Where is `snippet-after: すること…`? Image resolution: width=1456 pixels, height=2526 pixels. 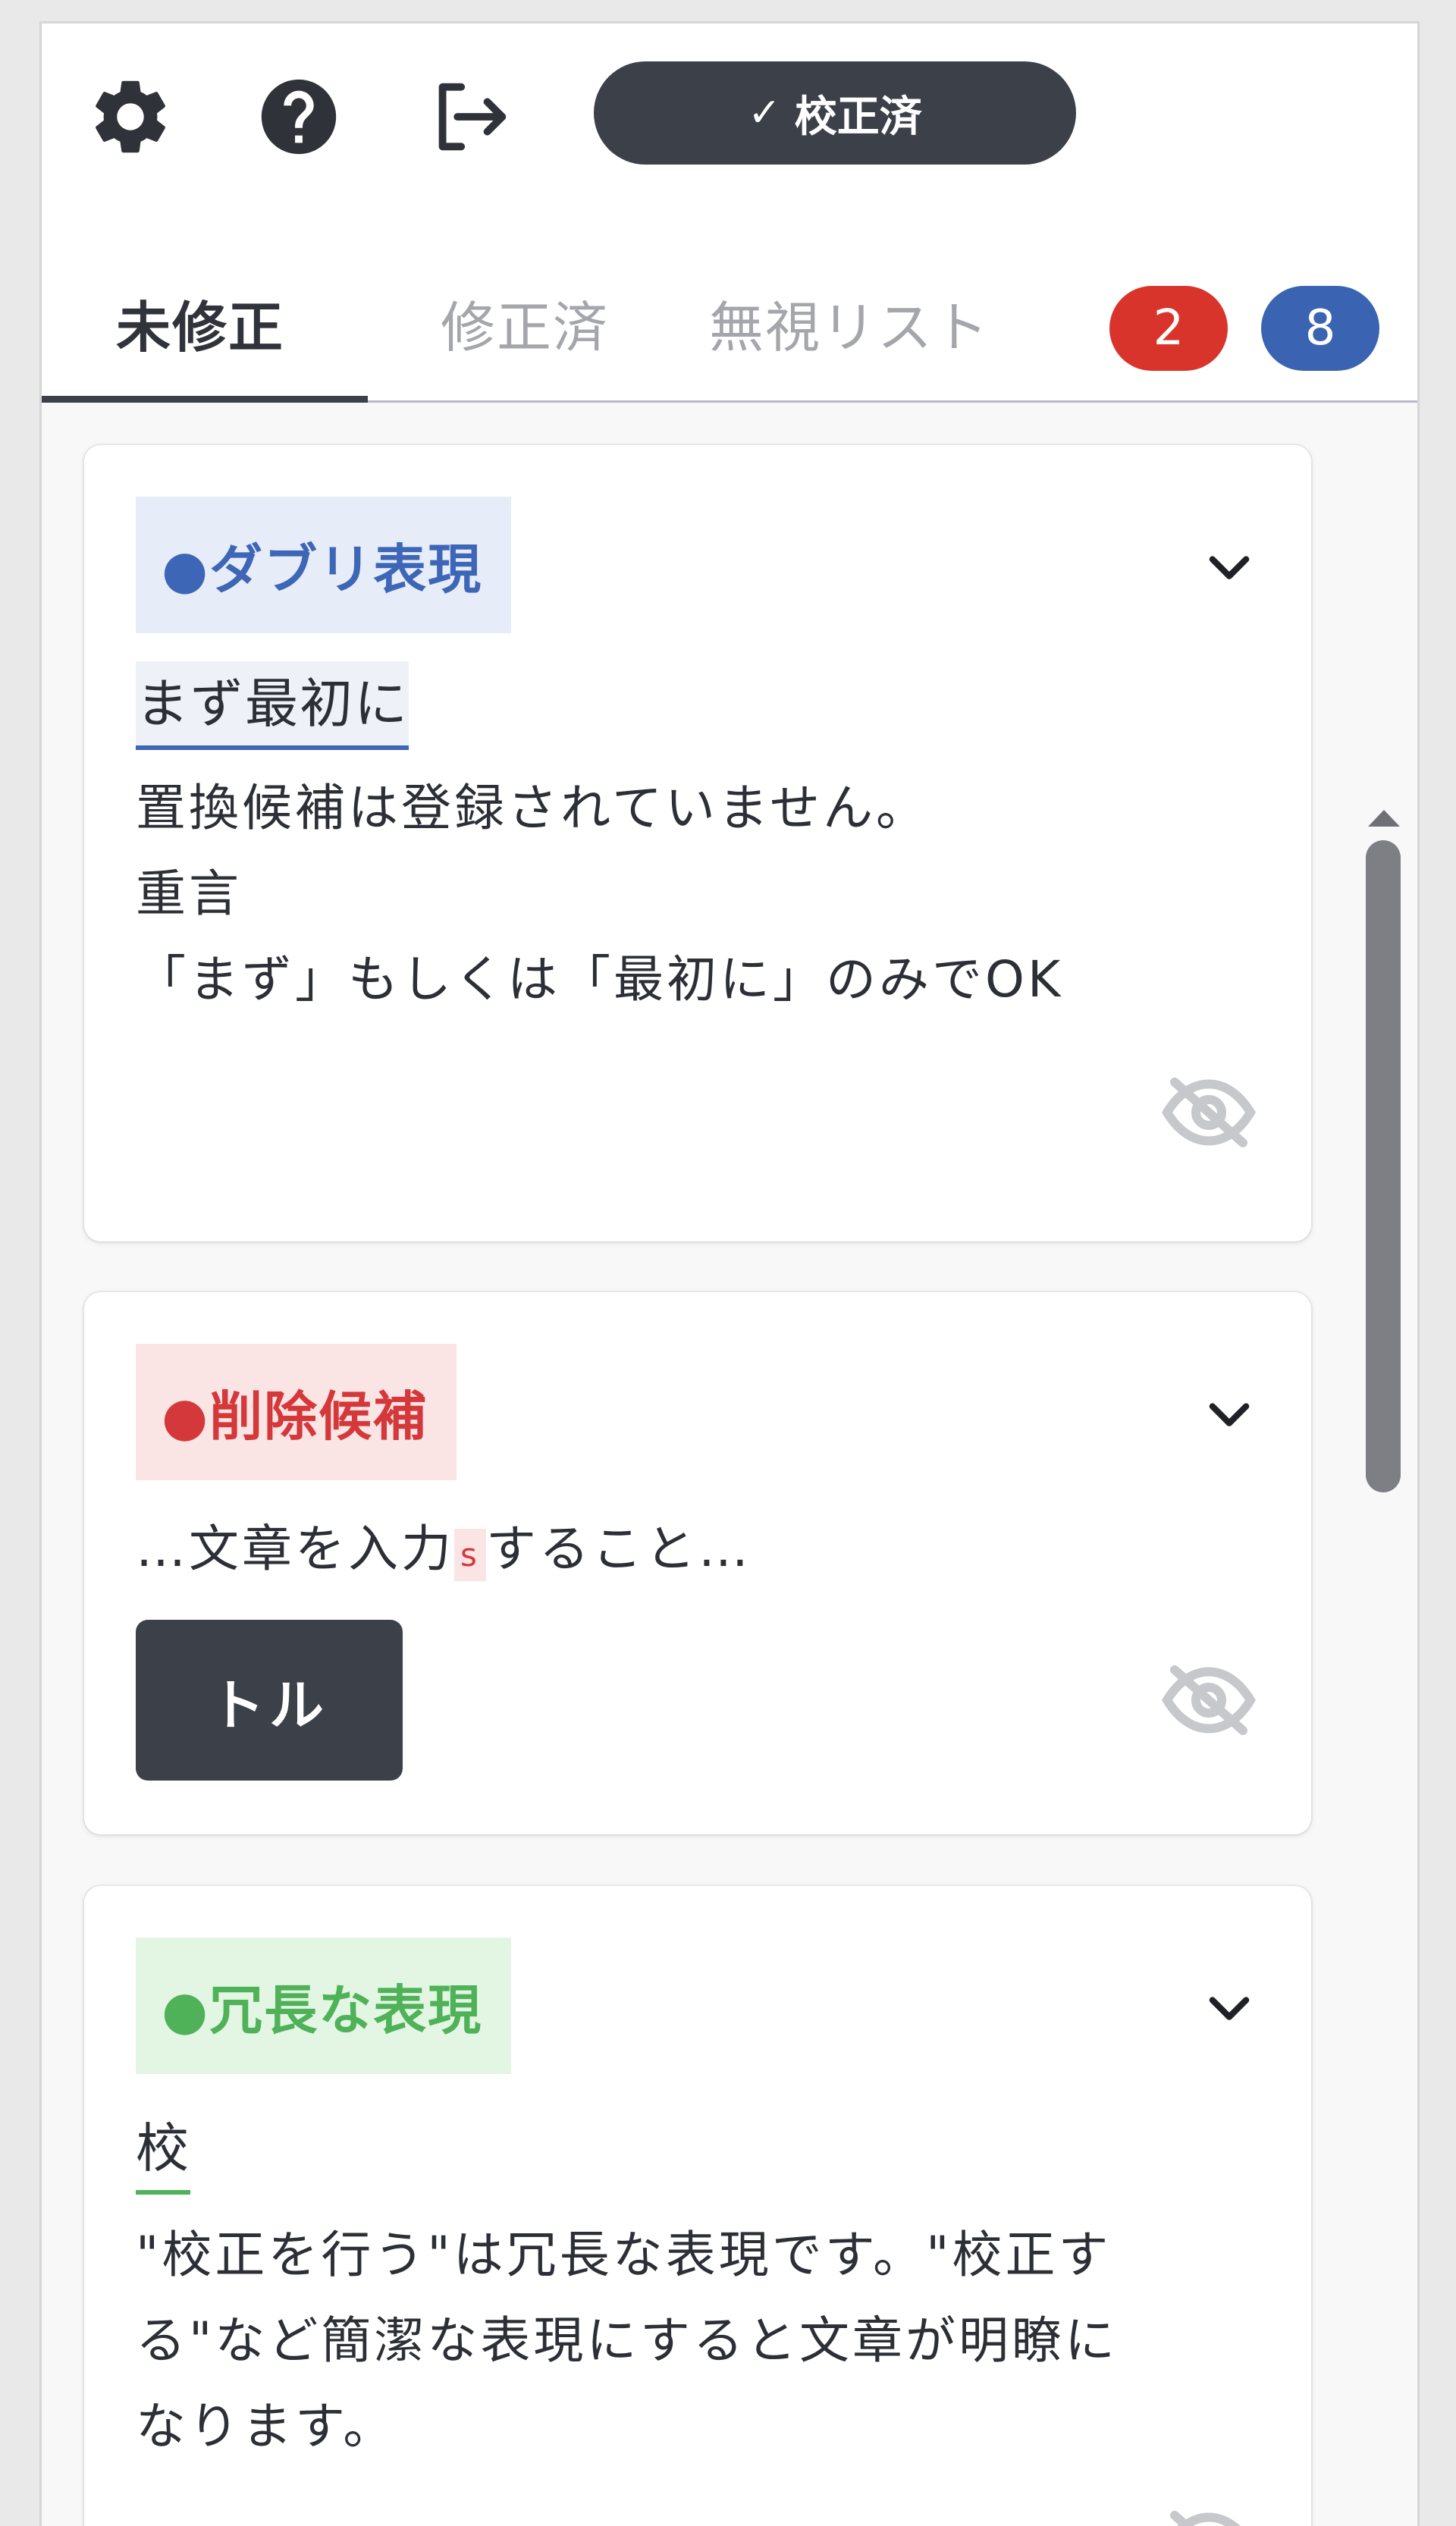
snippet-after: すること… is located at coordinates (618, 1549).